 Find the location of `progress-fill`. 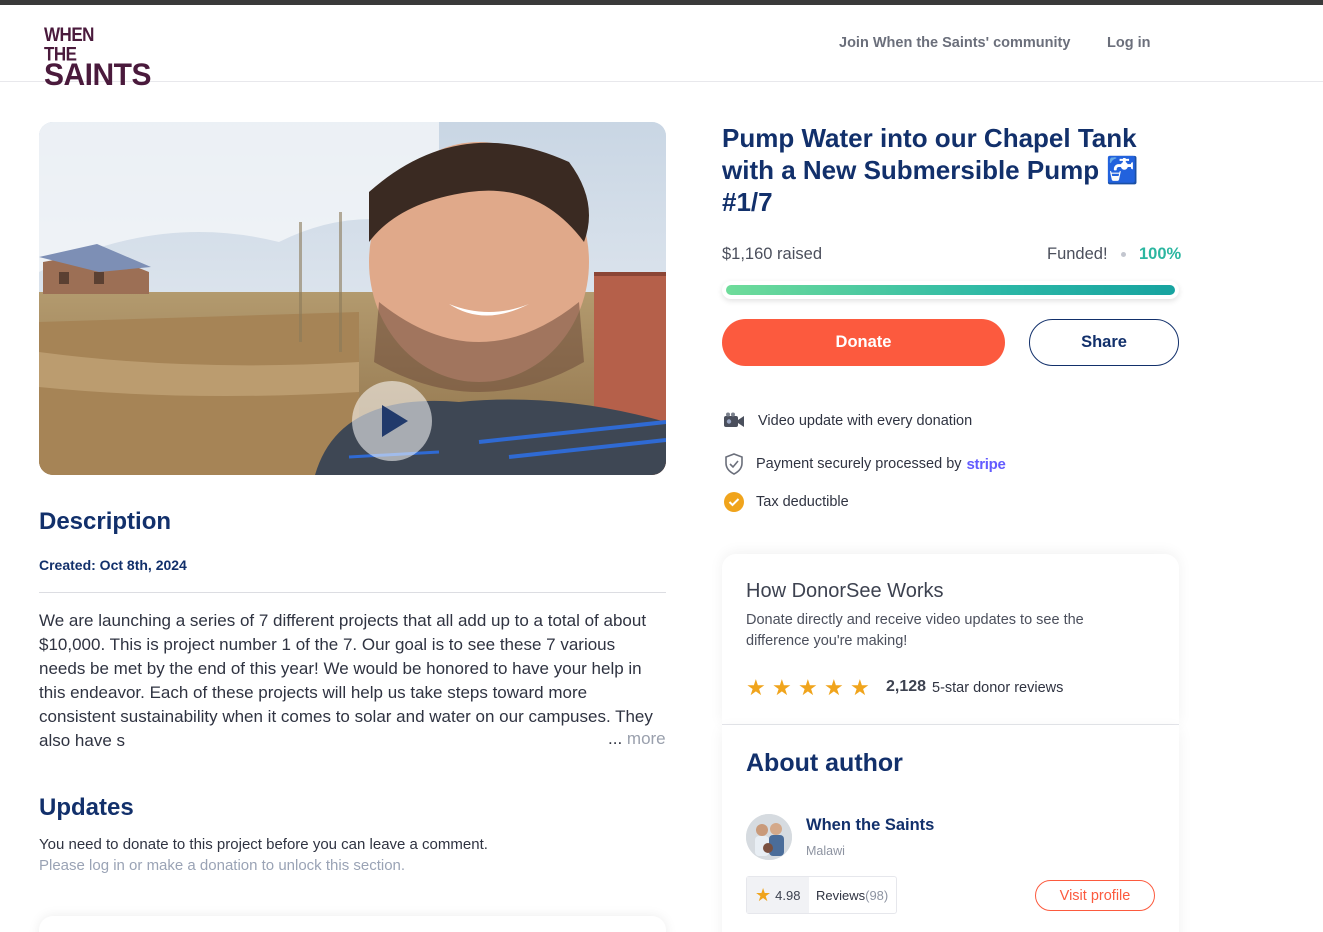

progress-fill is located at coordinates (950, 290).